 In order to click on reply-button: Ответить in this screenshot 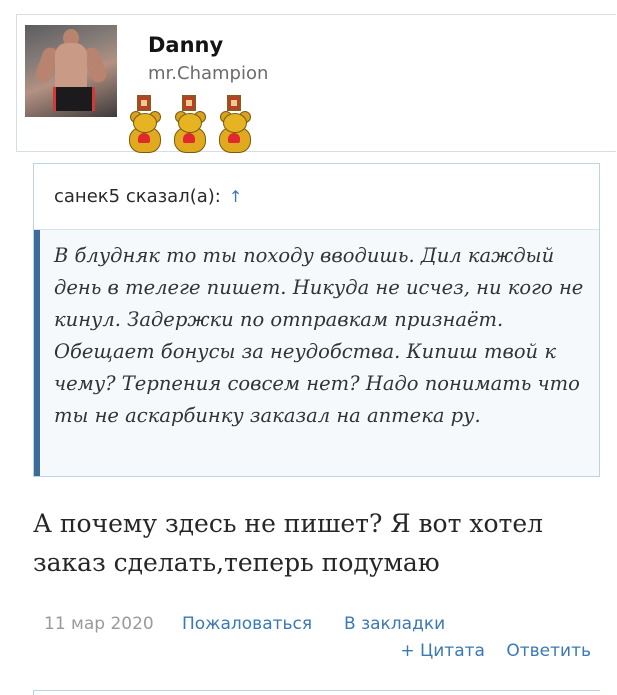, I will do `click(548, 651)`.